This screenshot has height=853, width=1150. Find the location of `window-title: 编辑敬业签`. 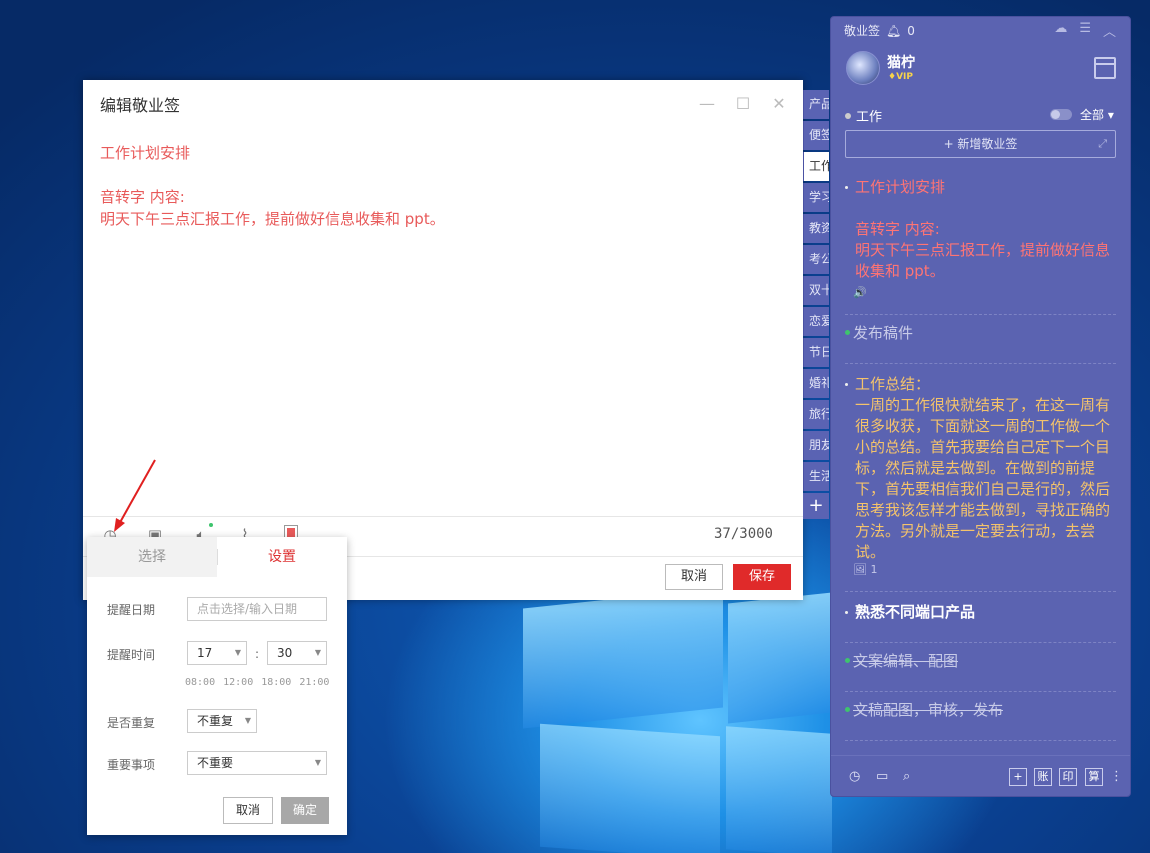

window-title: 编辑敬业签 is located at coordinates (140, 105).